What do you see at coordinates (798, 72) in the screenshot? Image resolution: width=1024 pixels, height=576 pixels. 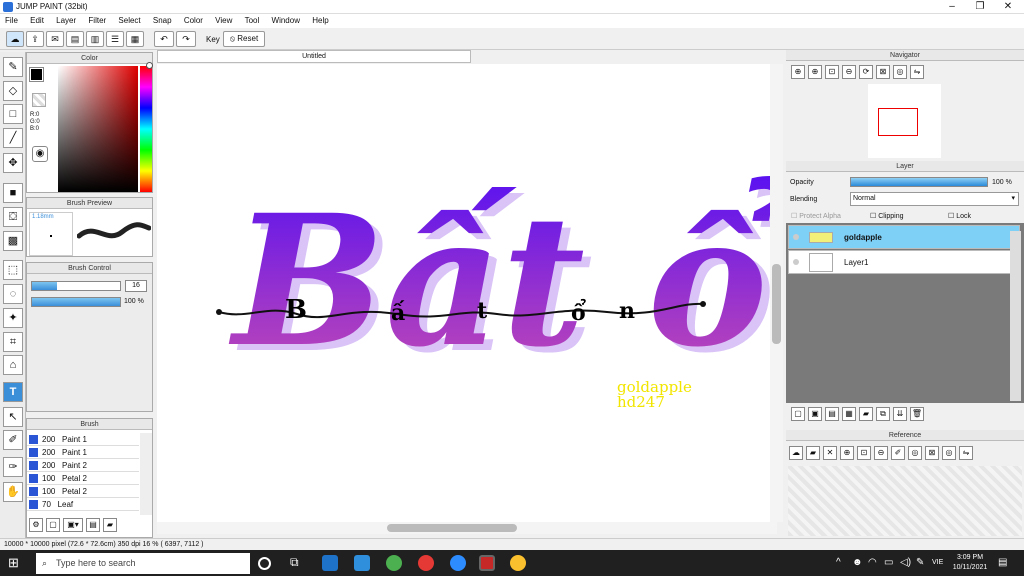 I see `zoom-fit-icon: ⊕` at bounding box center [798, 72].